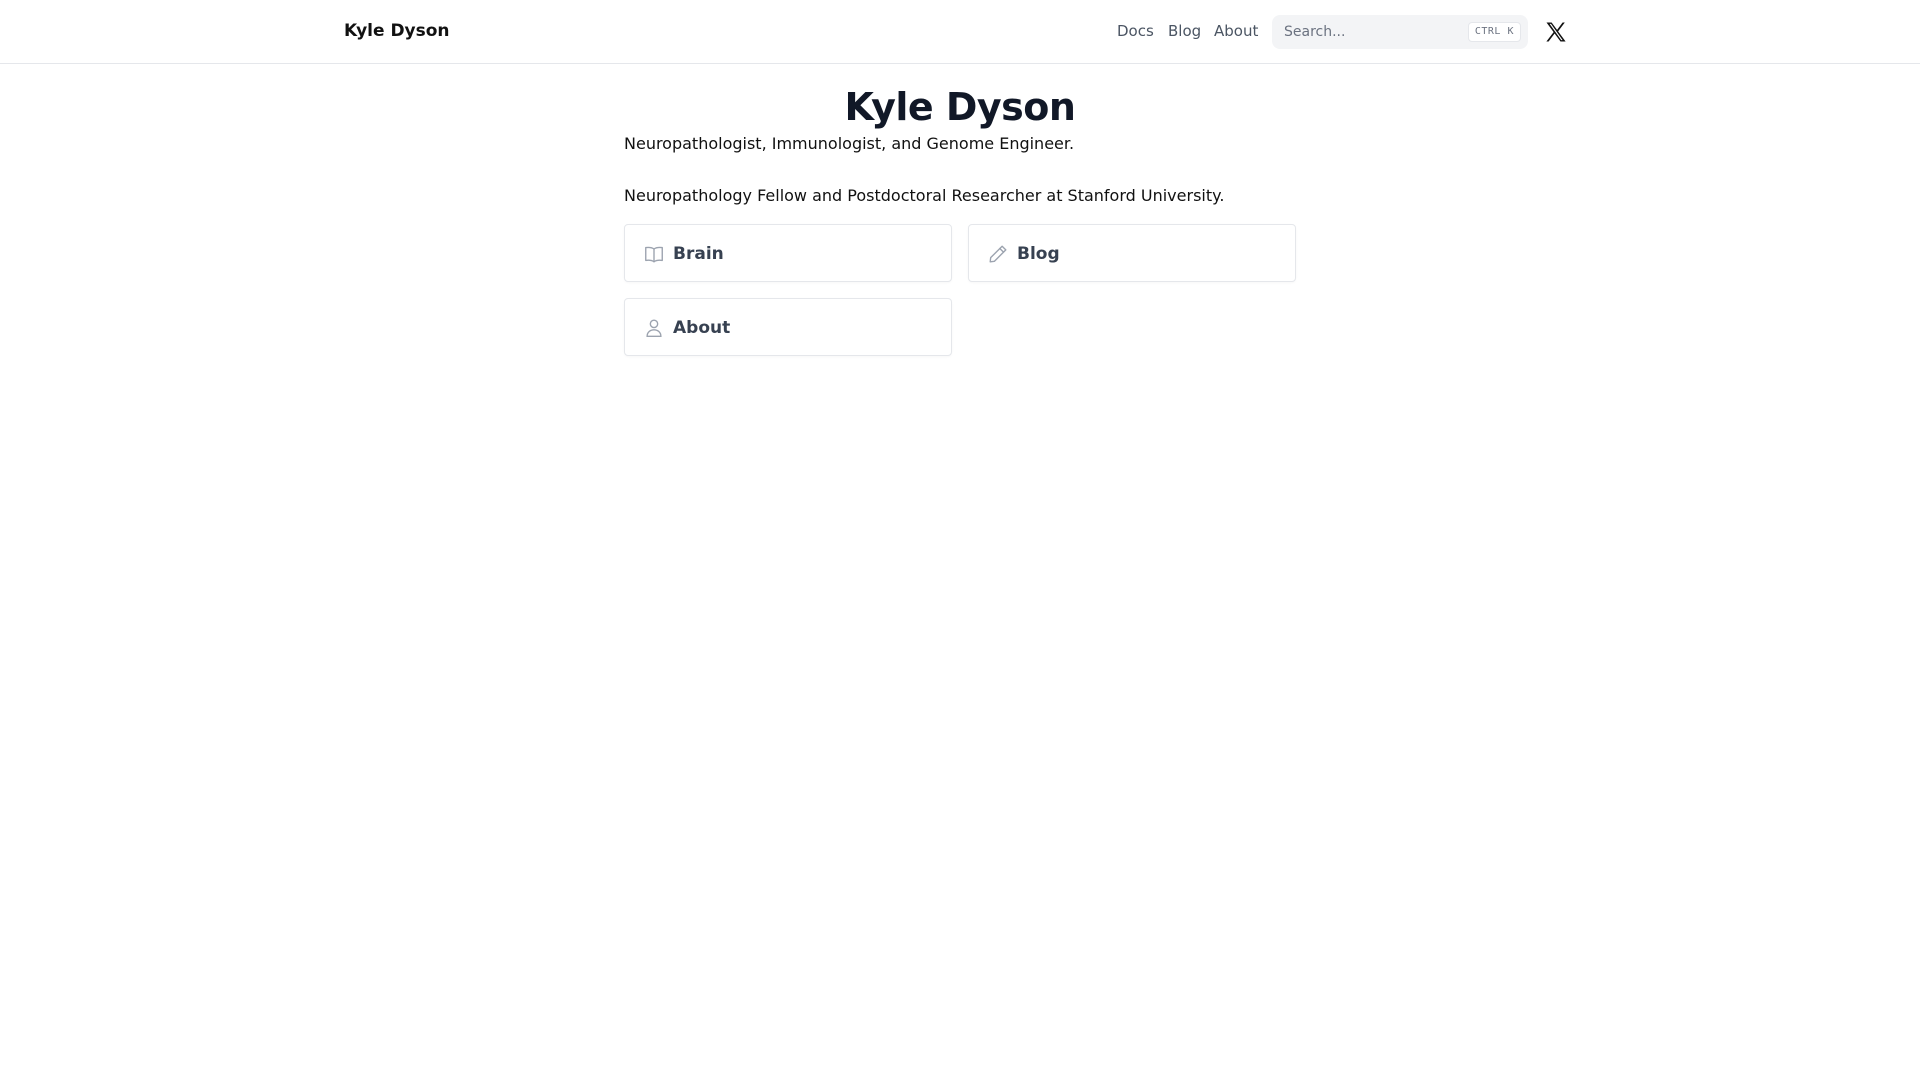 The height and width of the screenshot is (1080, 1920). What do you see at coordinates (654, 328) in the screenshot?
I see `user-icon` at bounding box center [654, 328].